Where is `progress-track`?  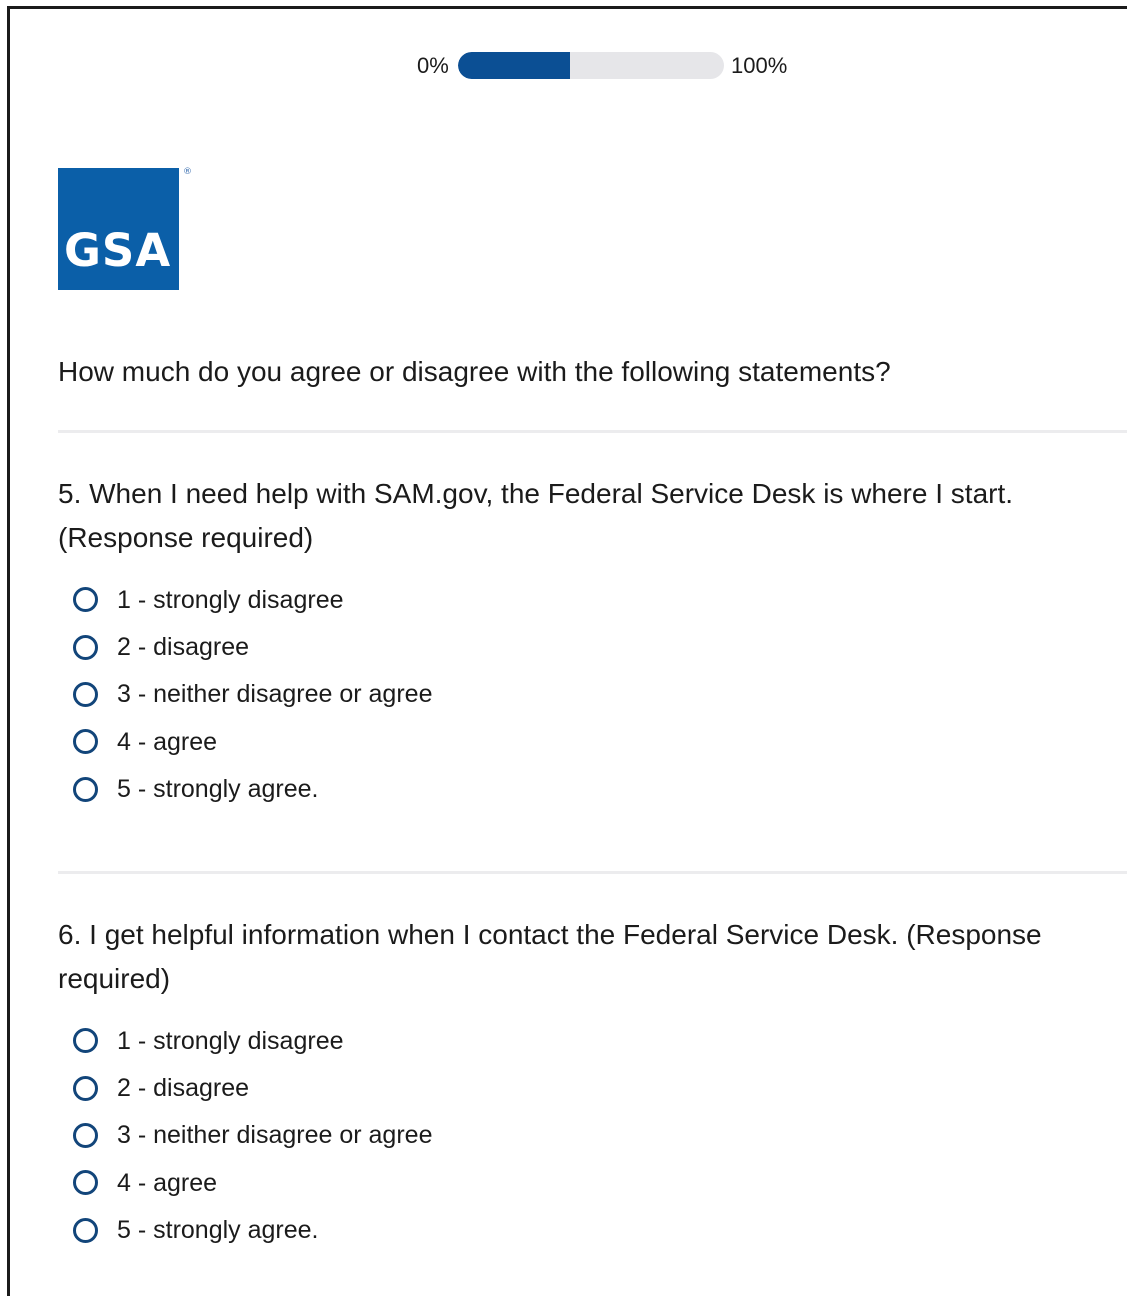
progress-track is located at coordinates (591, 65).